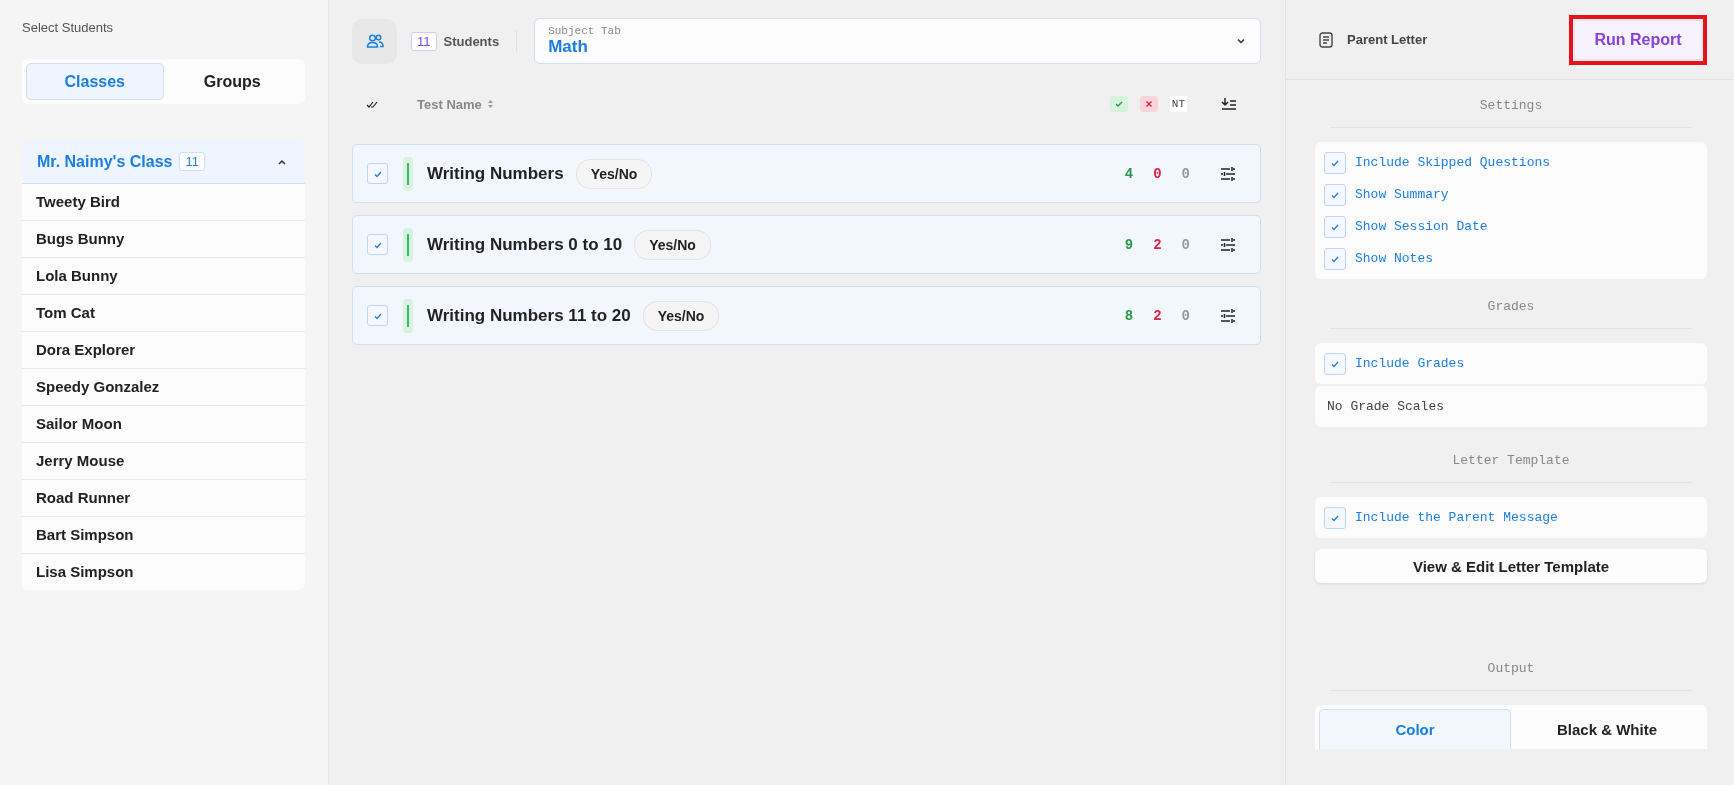  I want to click on student-item: Bugs Bunny, so click(163, 239).